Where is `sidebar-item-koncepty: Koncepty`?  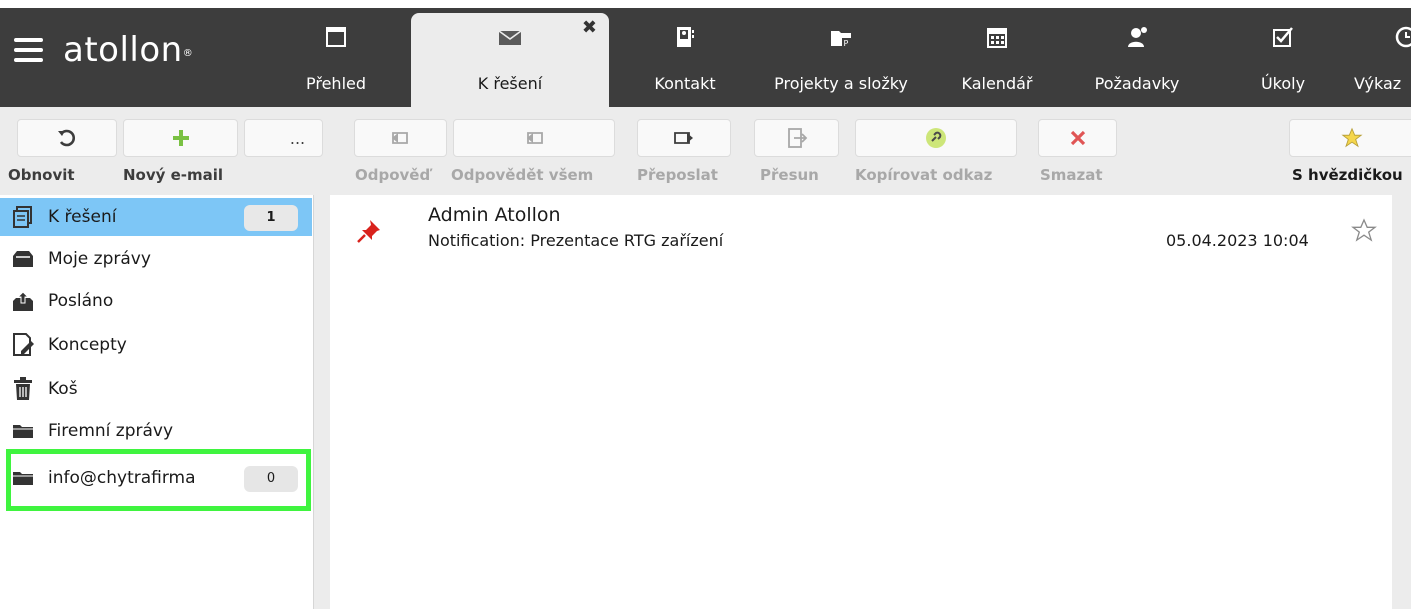 sidebar-item-koncepty: Koncepty is located at coordinates (156, 345).